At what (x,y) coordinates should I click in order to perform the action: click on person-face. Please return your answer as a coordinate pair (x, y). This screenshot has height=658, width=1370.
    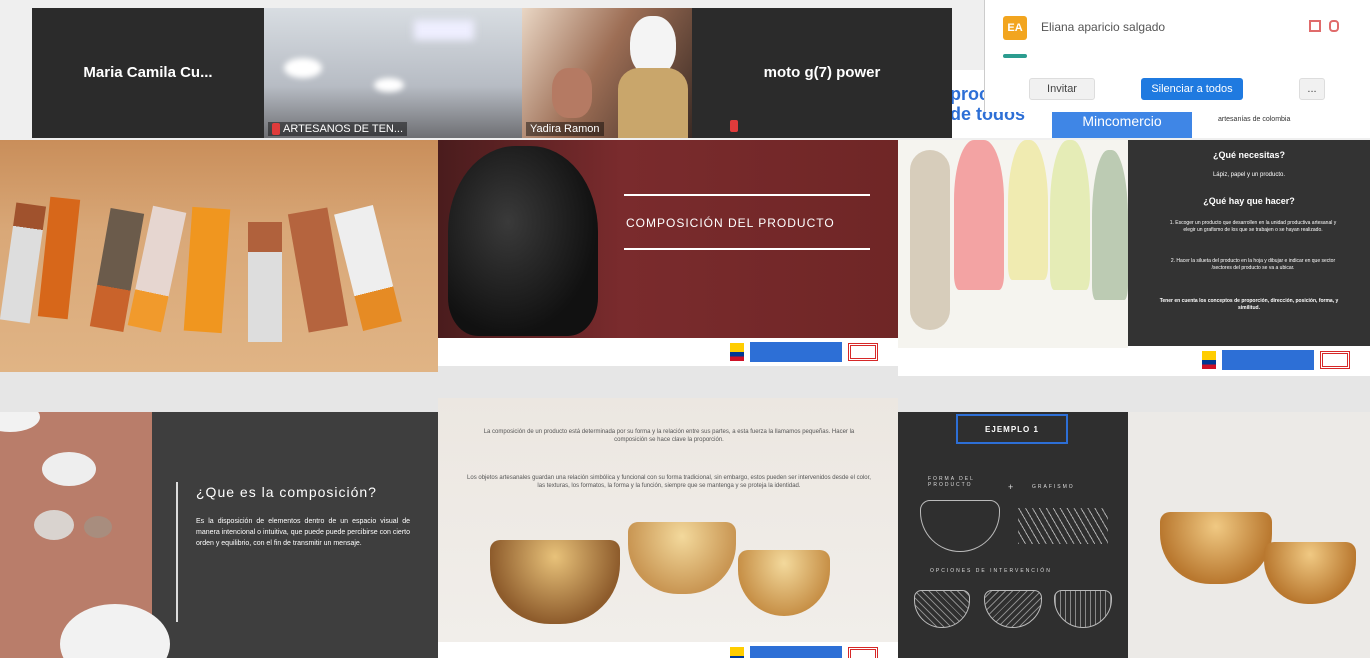
    Looking at the image, I should click on (653, 46).